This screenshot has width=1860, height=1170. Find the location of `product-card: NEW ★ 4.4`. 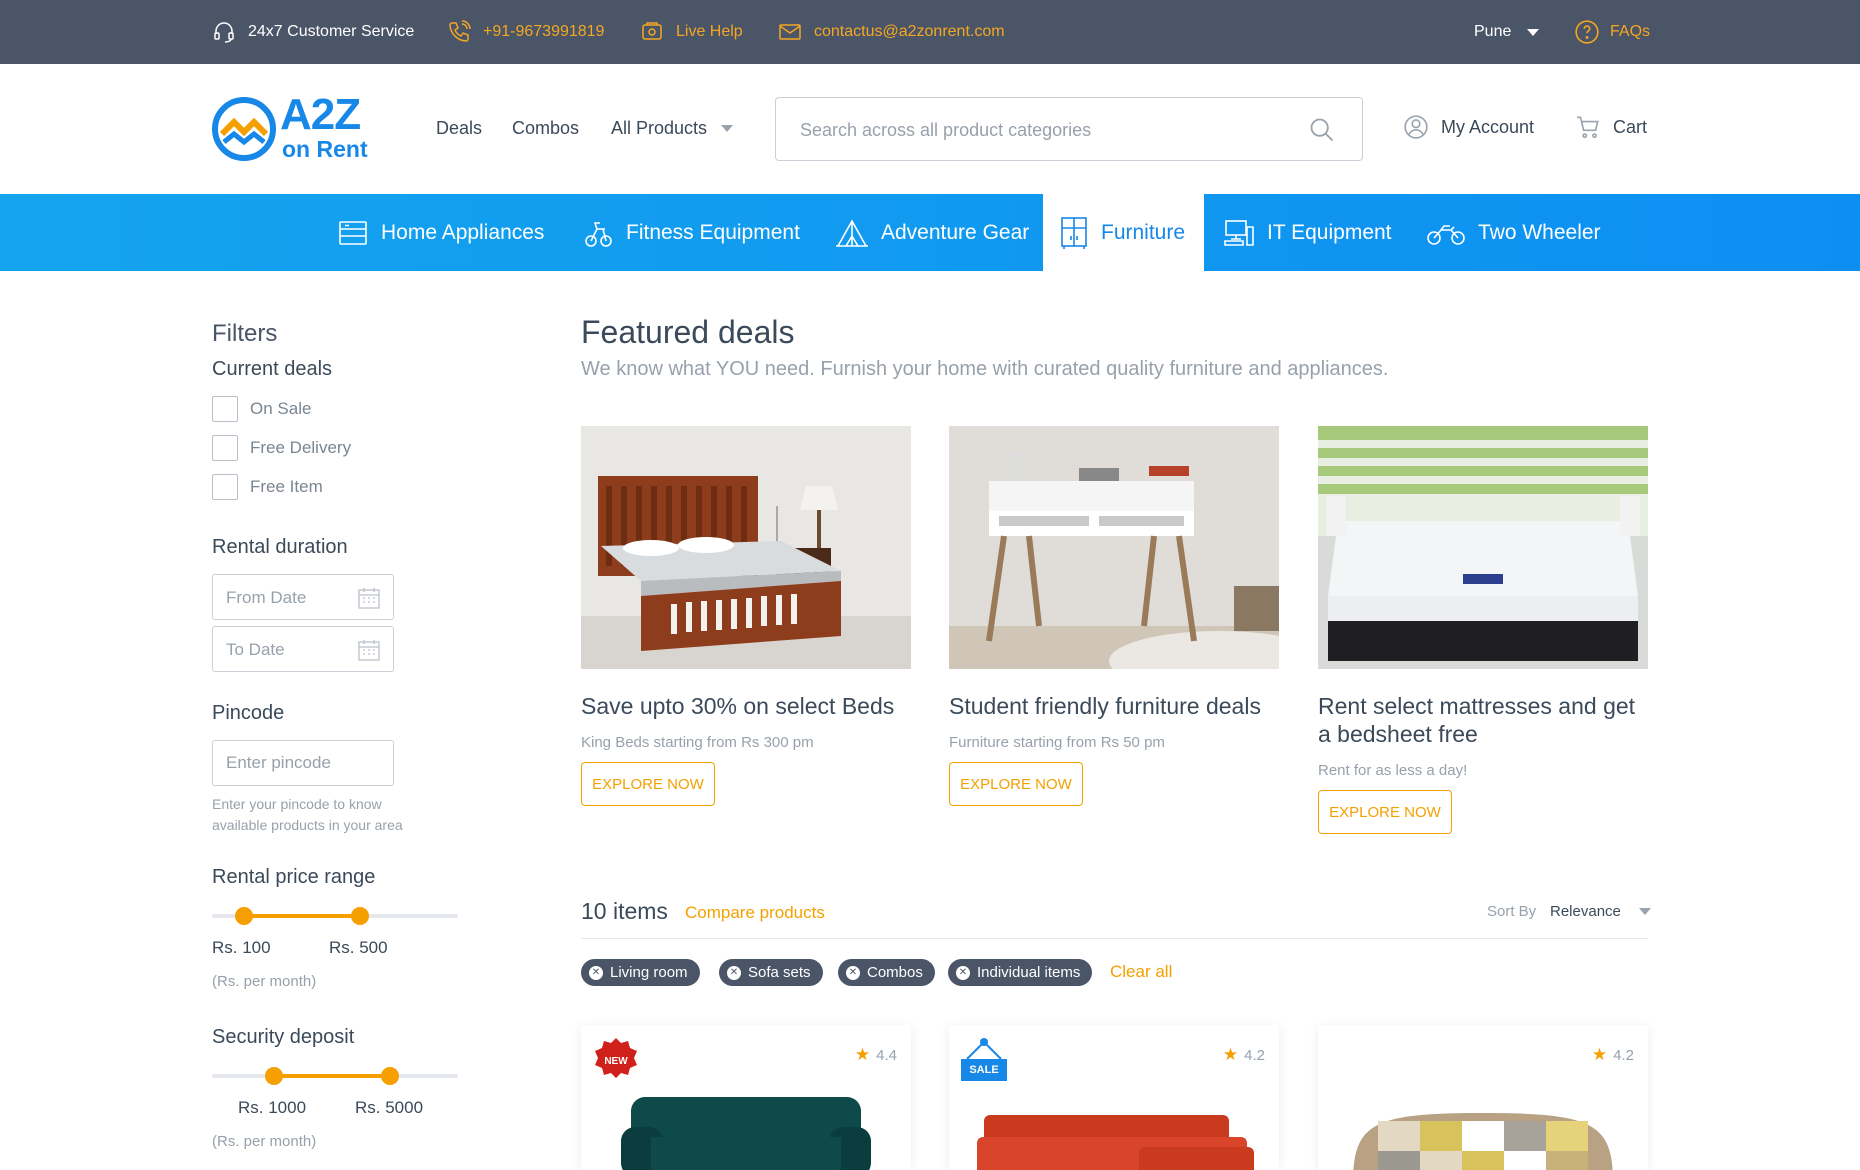

product-card: NEW ★ 4.4 is located at coordinates (746, 1097).